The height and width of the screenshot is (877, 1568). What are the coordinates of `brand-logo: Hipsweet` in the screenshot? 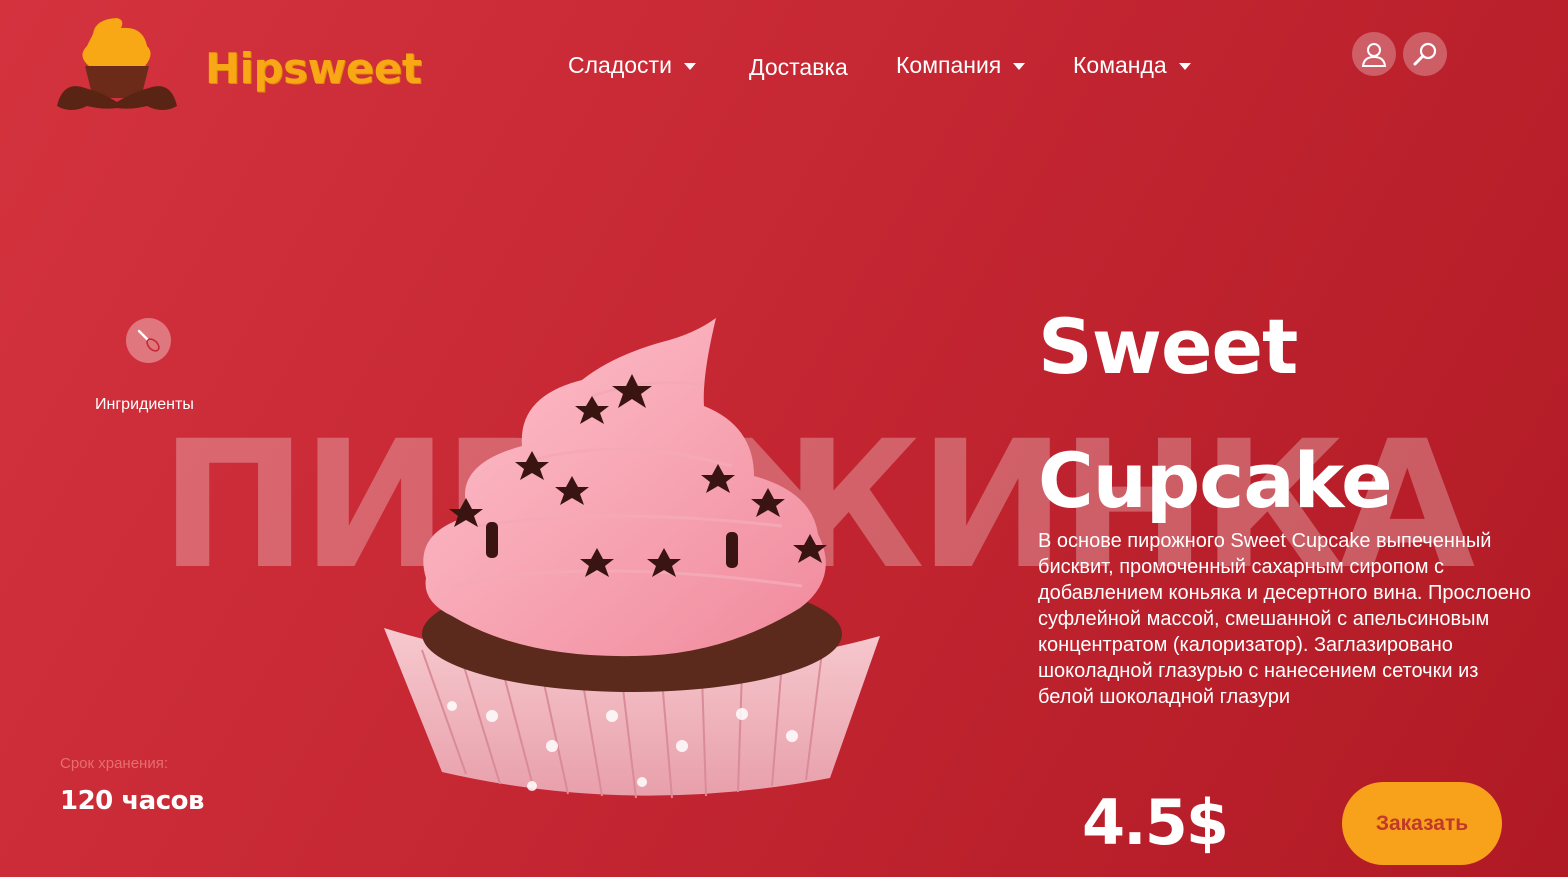 It's located at (238, 65).